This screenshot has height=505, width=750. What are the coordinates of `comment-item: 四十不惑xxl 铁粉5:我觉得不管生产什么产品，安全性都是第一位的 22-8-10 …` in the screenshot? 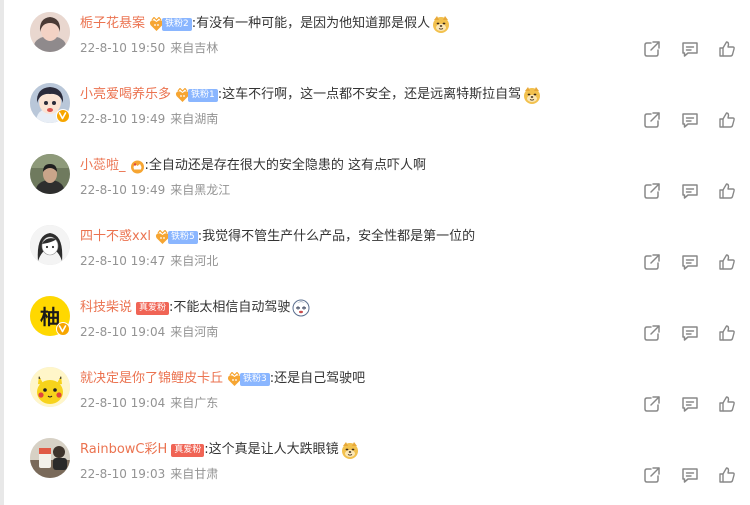 It's located at (375, 248).